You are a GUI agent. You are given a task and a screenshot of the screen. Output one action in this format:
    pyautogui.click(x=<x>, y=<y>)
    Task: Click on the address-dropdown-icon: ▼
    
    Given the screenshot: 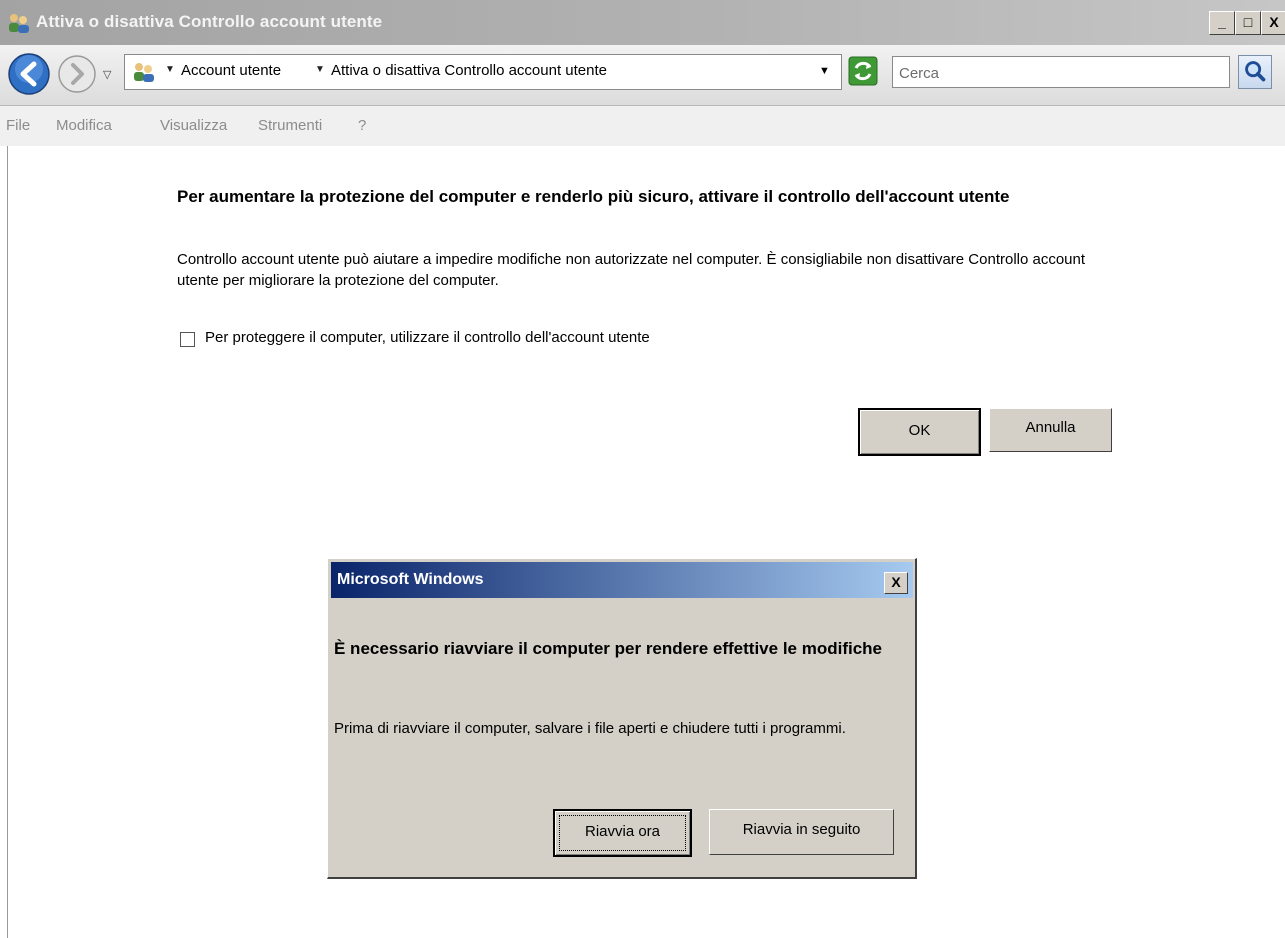 What is the action you would take?
    pyautogui.click(x=824, y=71)
    